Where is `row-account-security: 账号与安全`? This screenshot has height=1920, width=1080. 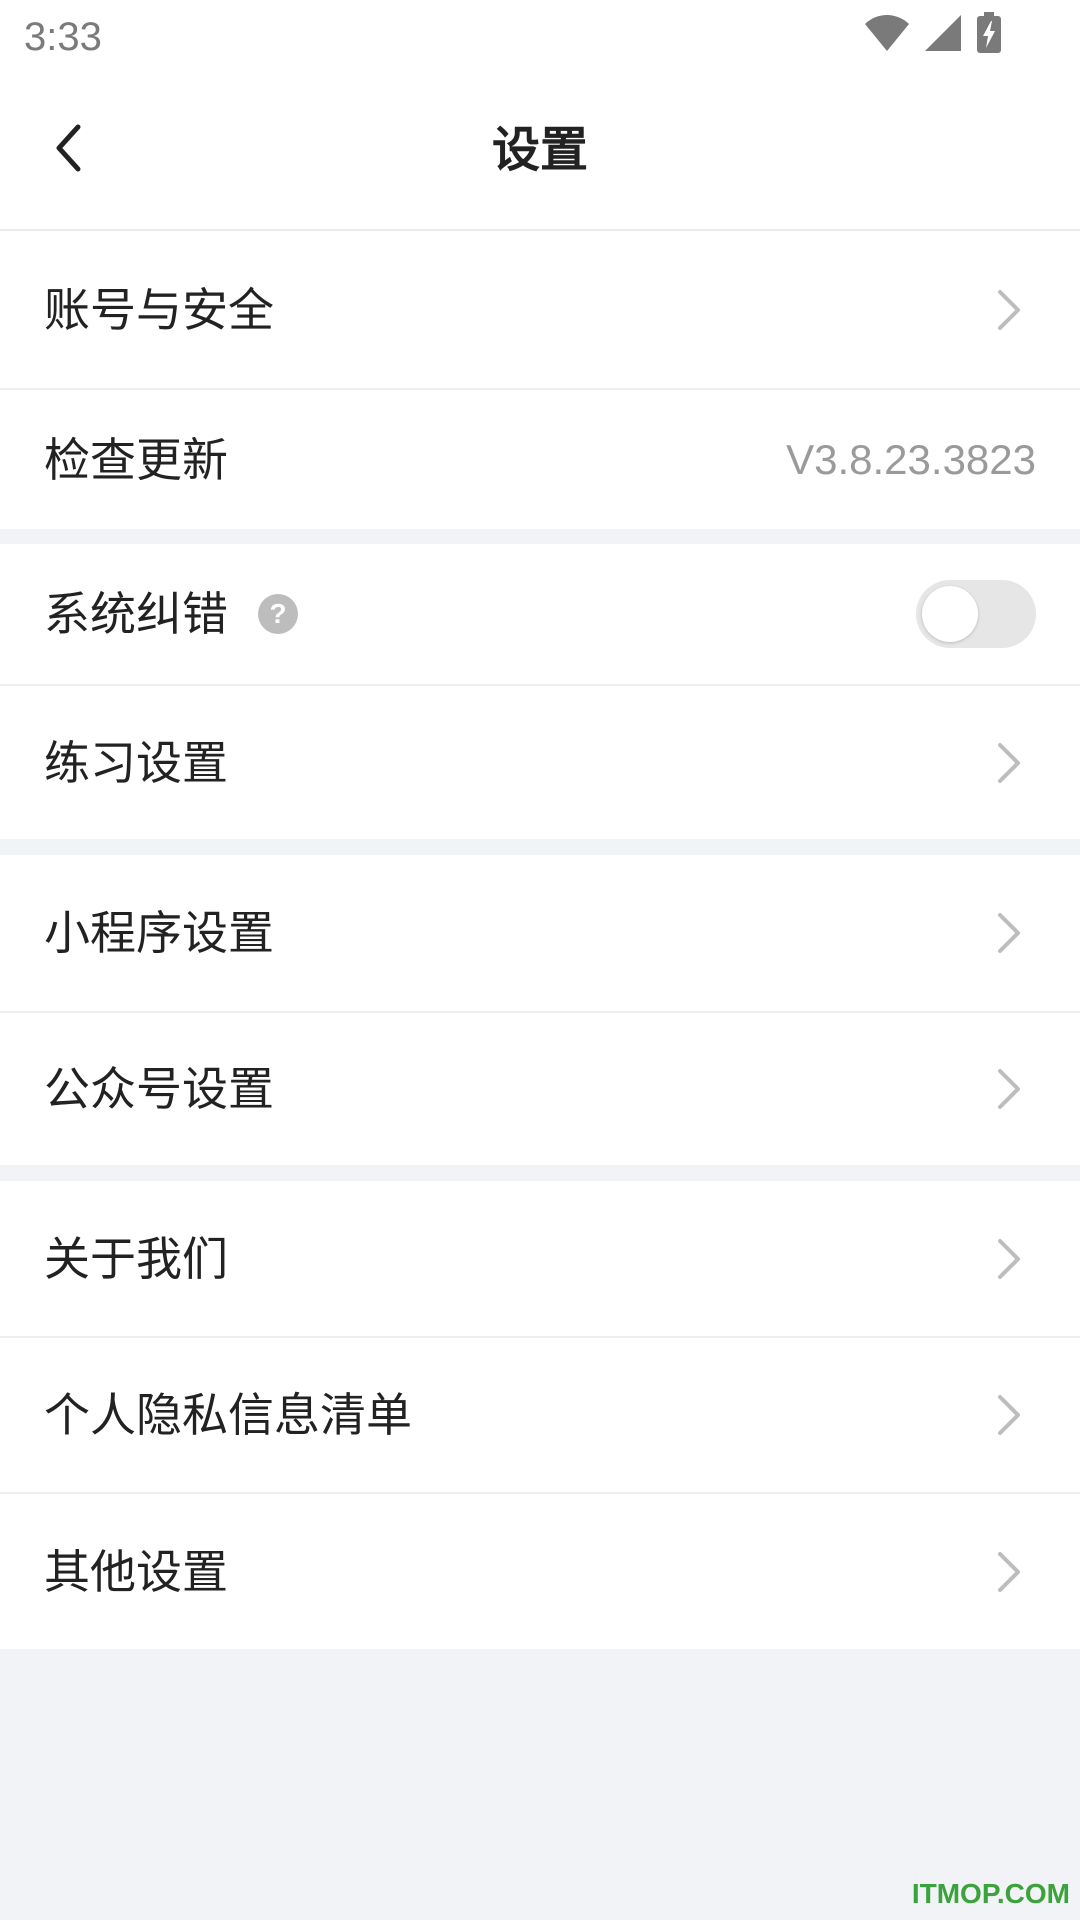 row-account-security: 账号与安全 is located at coordinates (540, 309).